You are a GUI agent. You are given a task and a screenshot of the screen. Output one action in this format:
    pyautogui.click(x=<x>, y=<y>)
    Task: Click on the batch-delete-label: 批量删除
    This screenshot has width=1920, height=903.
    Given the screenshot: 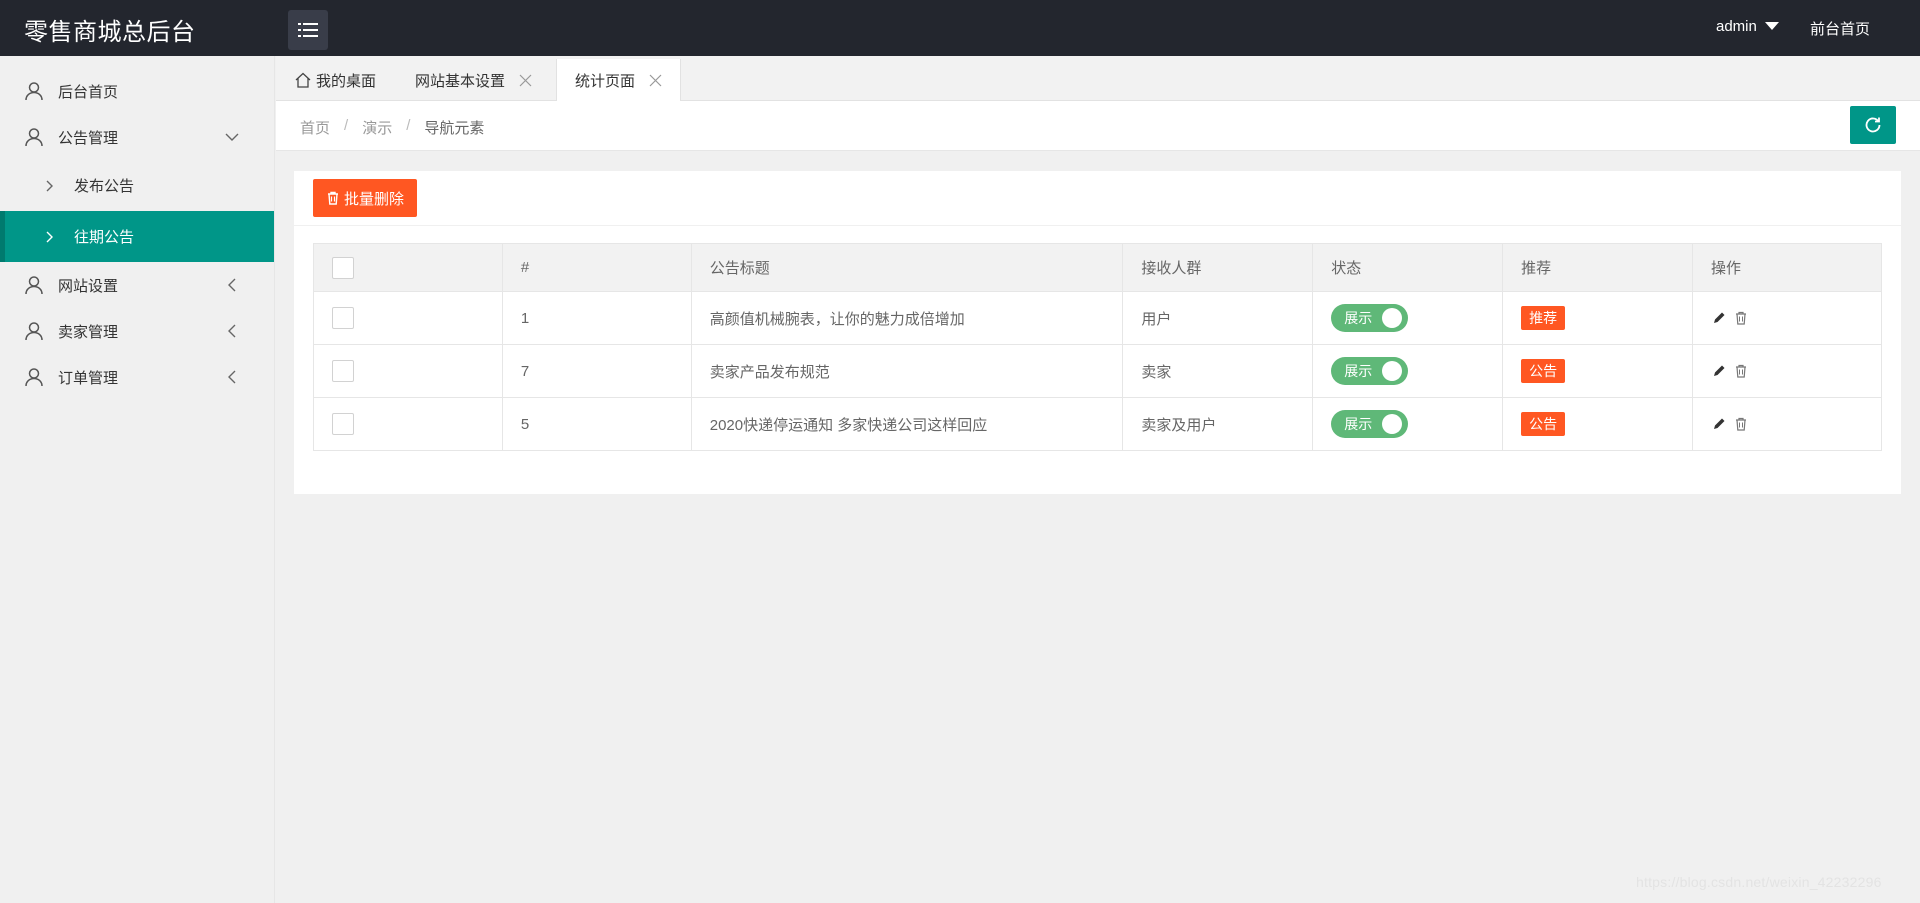 What is the action you would take?
    pyautogui.click(x=374, y=199)
    